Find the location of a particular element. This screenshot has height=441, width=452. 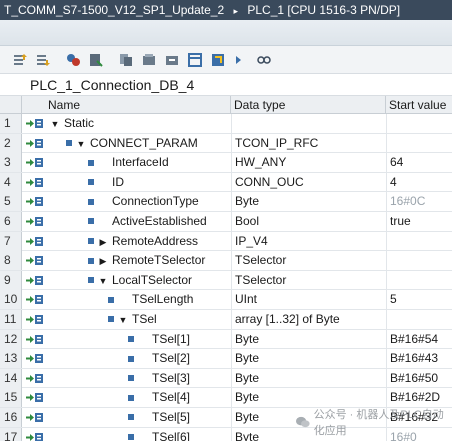

datatype-cell: array [1..32] of Byte is located at coordinates (308, 319).